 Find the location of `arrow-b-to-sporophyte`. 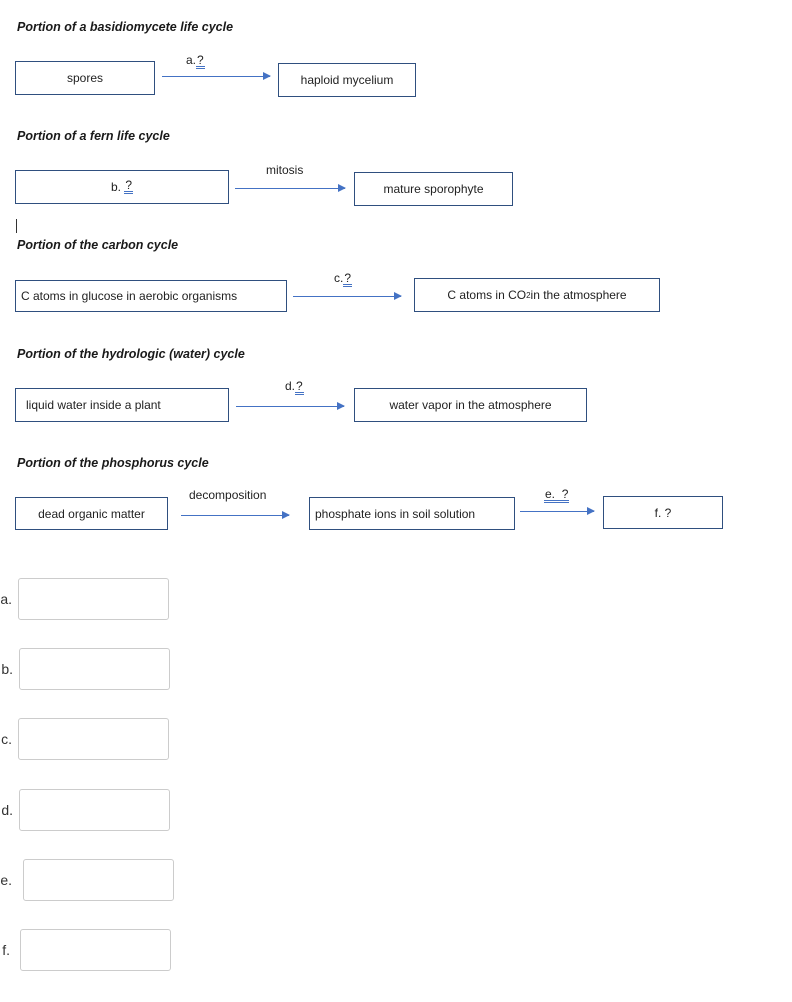

arrow-b-to-sporophyte is located at coordinates (290, 188).